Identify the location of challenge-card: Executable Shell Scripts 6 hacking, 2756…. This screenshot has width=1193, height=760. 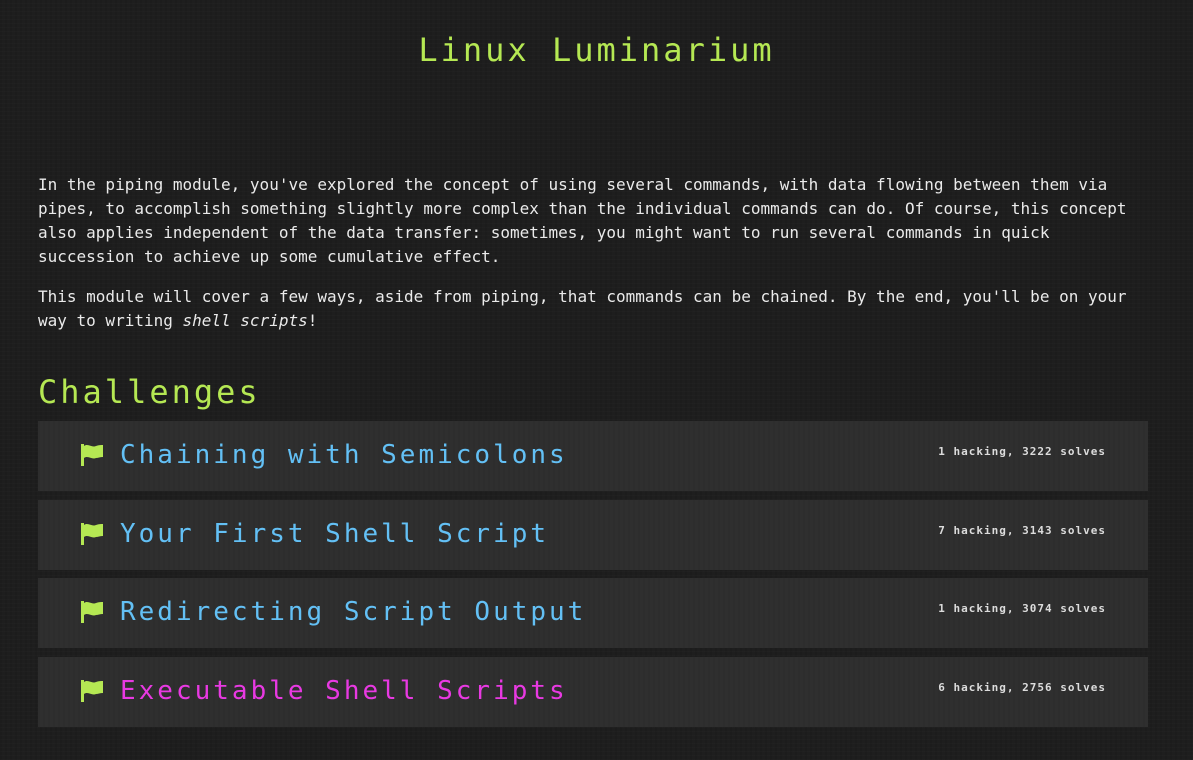
(593, 692).